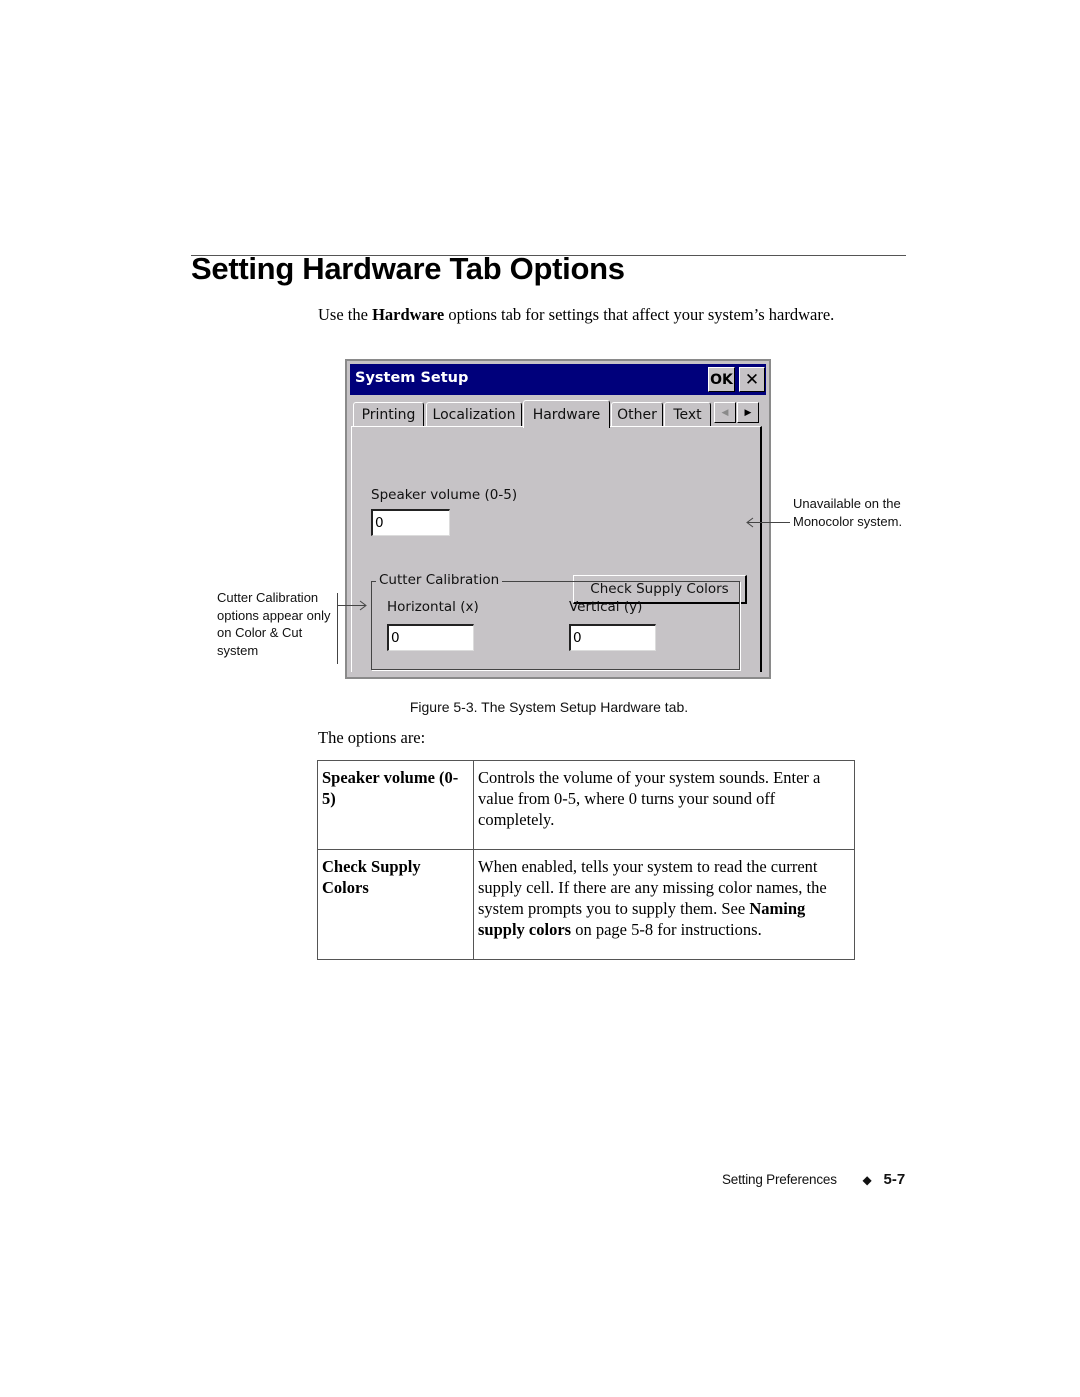  I want to click on callout-arrow-right, so click(769, 522).